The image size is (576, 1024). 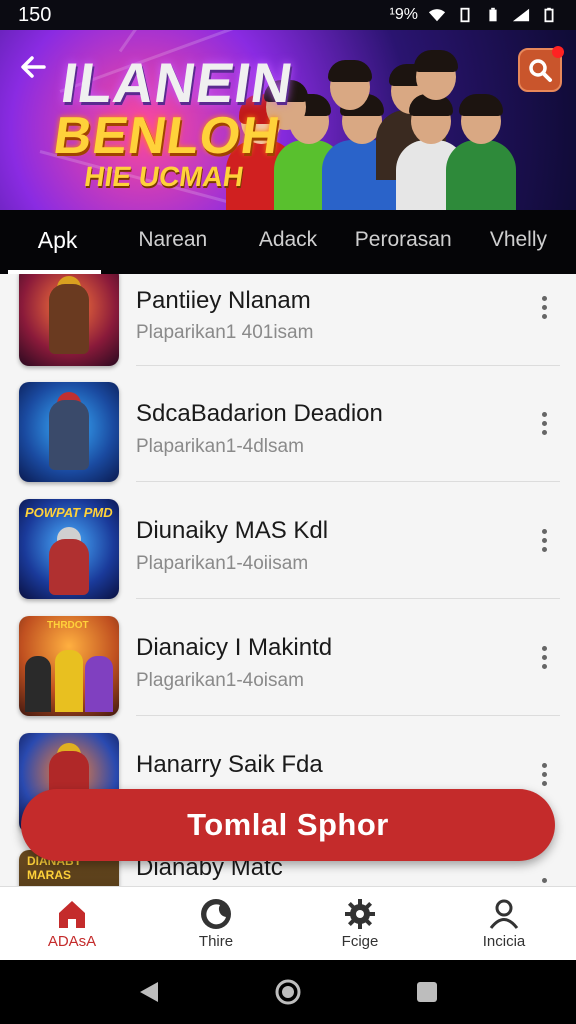 I want to click on tab-bar: Apk Narean Adack Perorasan Vhelly, so click(x=288, y=242).